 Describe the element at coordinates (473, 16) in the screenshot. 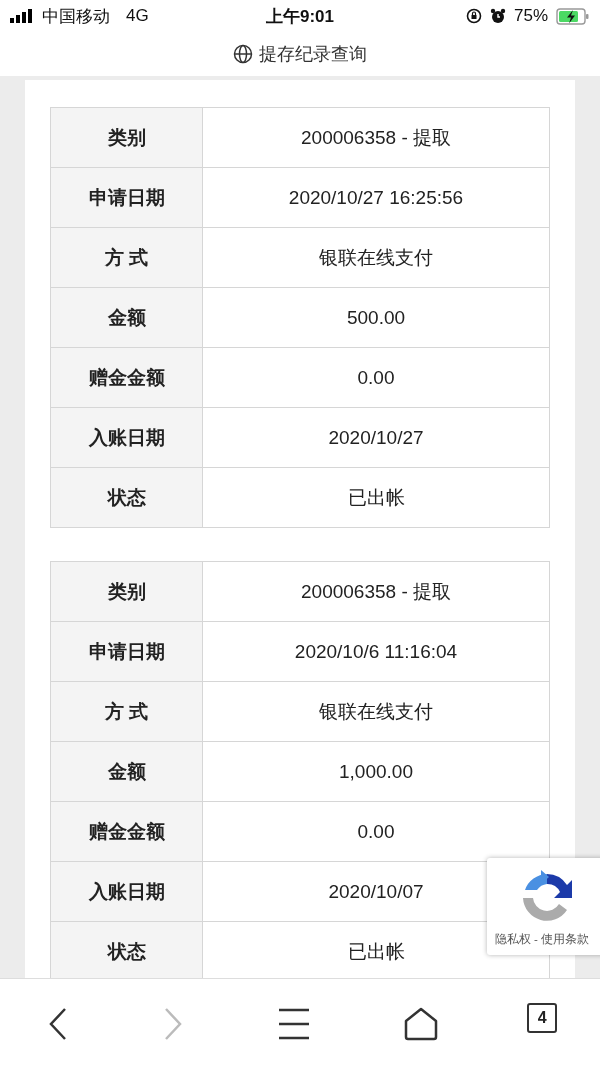

I see `rotation-lock-icon` at that location.